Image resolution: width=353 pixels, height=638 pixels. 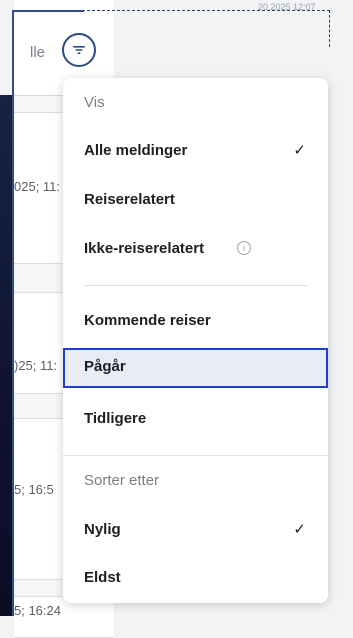 I want to click on info-icon: i, so click(x=244, y=248).